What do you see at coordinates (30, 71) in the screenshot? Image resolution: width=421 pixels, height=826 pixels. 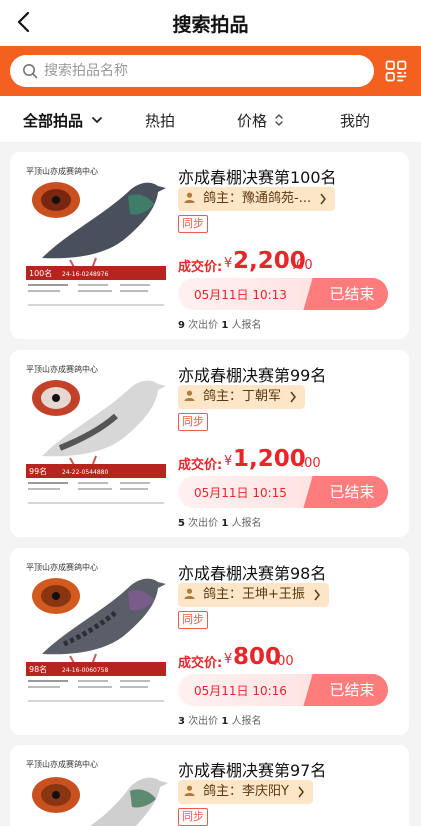 I see `search-icon` at bounding box center [30, 71].